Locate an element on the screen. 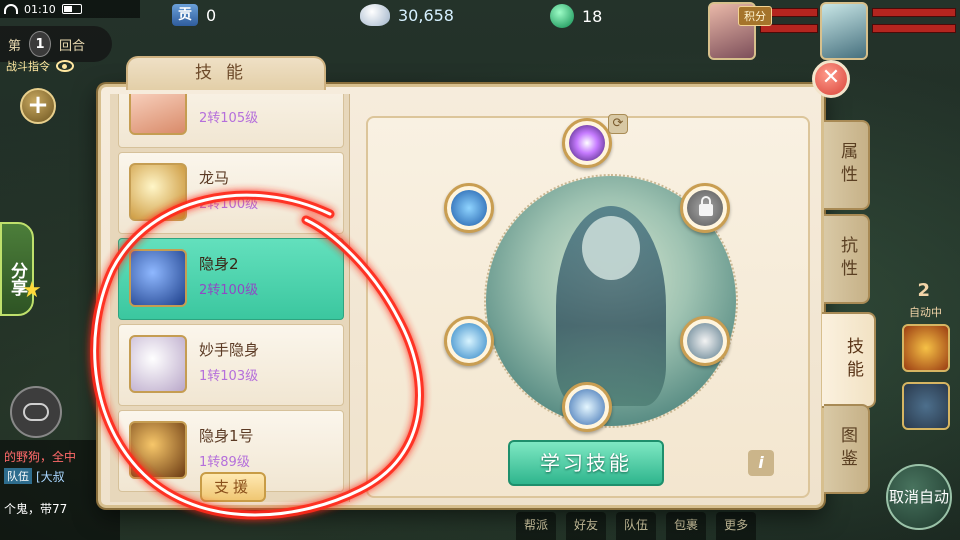 This screenshot has width=960, height=540. pet-name: 妙手隐身 is located at coordinates (229, 350).